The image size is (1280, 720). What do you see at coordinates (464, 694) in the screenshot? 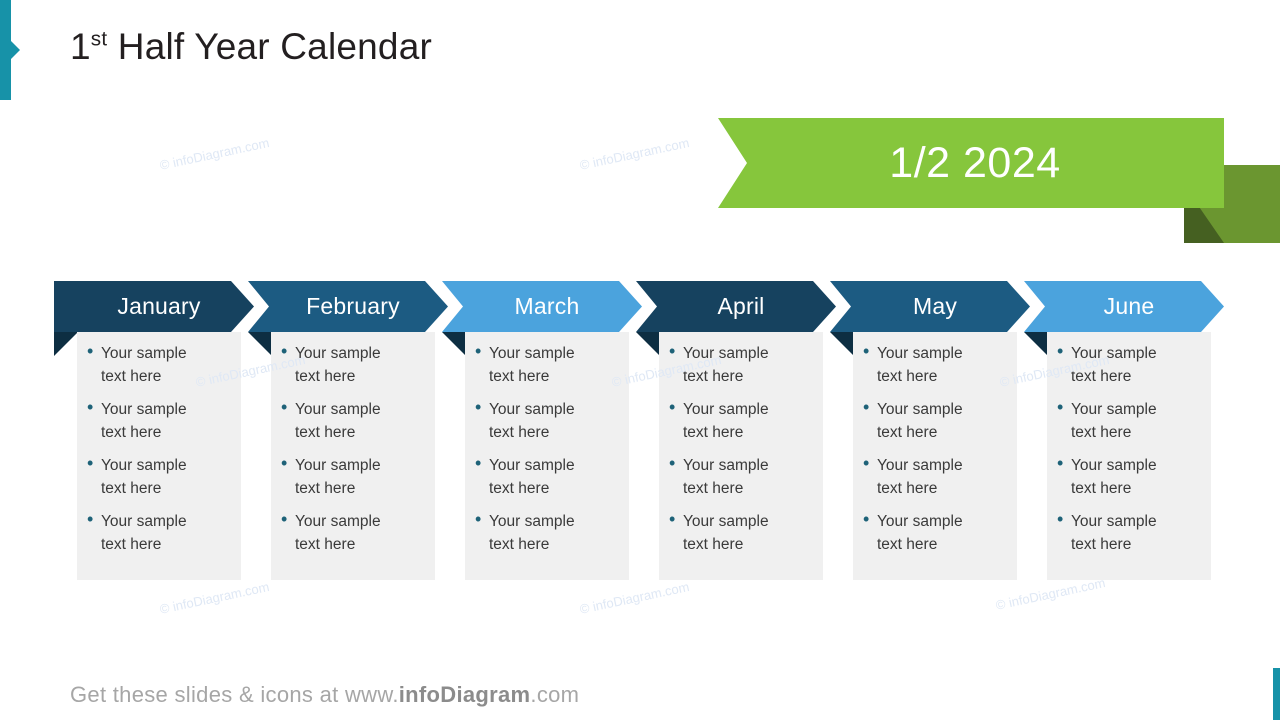
I see `footer-brand: infoDiagram` at bounding box center [464, 694].